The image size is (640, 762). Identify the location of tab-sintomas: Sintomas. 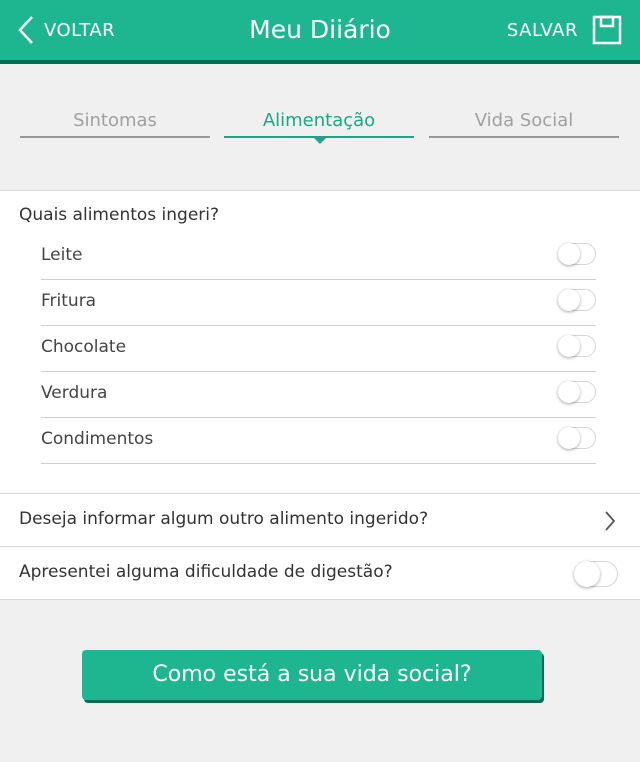
(115, 124).